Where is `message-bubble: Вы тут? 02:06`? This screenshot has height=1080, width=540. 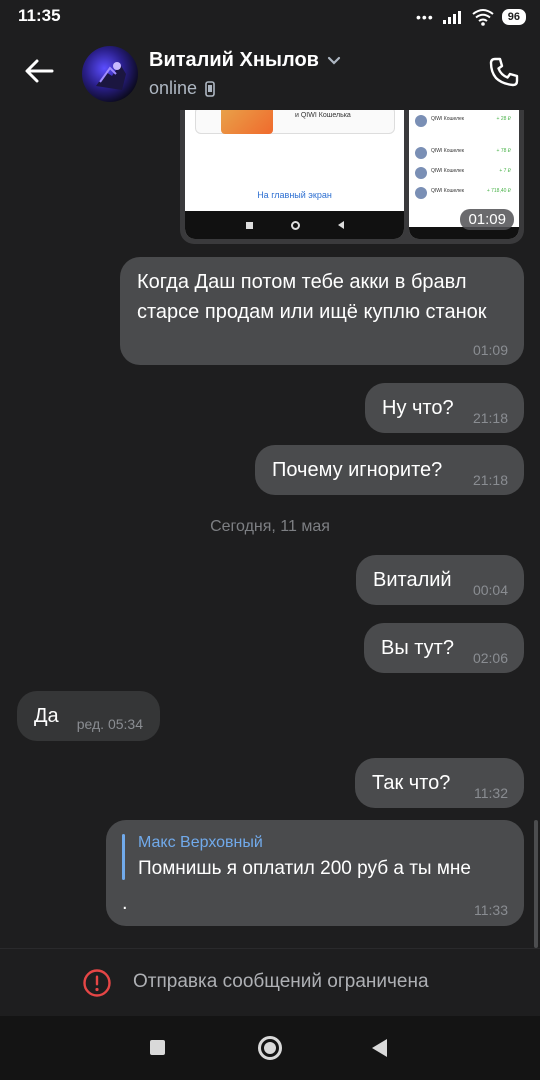 message-bubble: Вы тут? 02:06 is located at coordinates (444, 648).